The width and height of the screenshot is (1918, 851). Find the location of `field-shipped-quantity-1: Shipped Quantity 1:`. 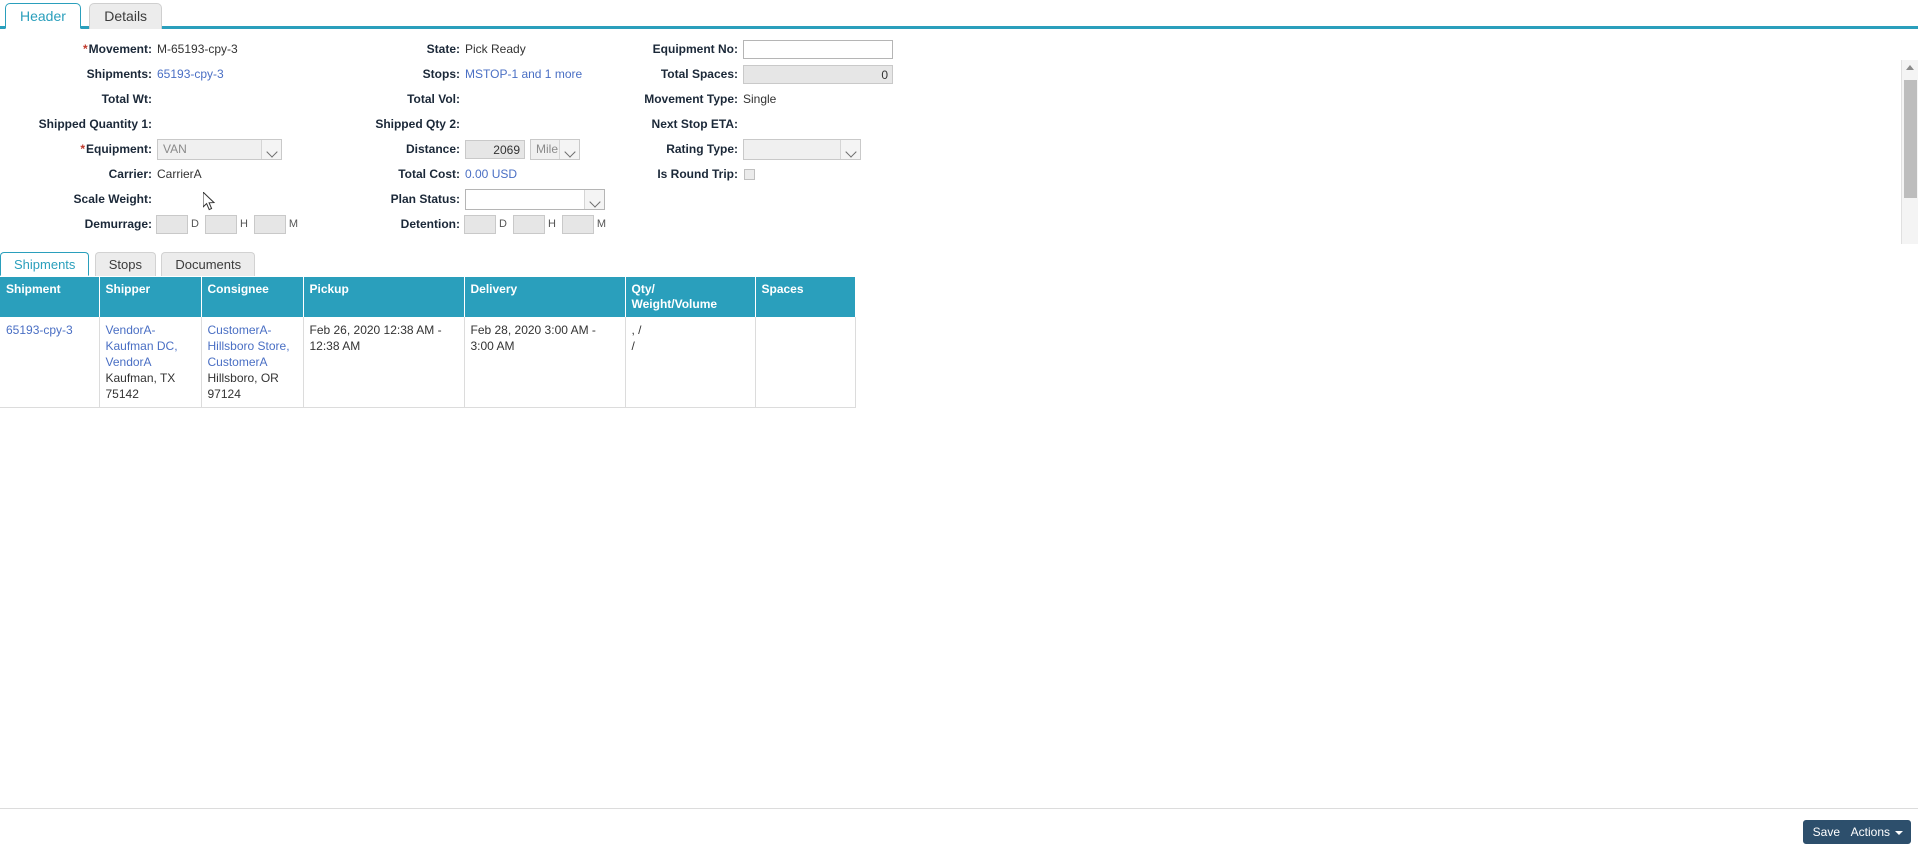

field-shipped-quantity-1: Shipped Quantity 1: is located at coordinates (180, 124).